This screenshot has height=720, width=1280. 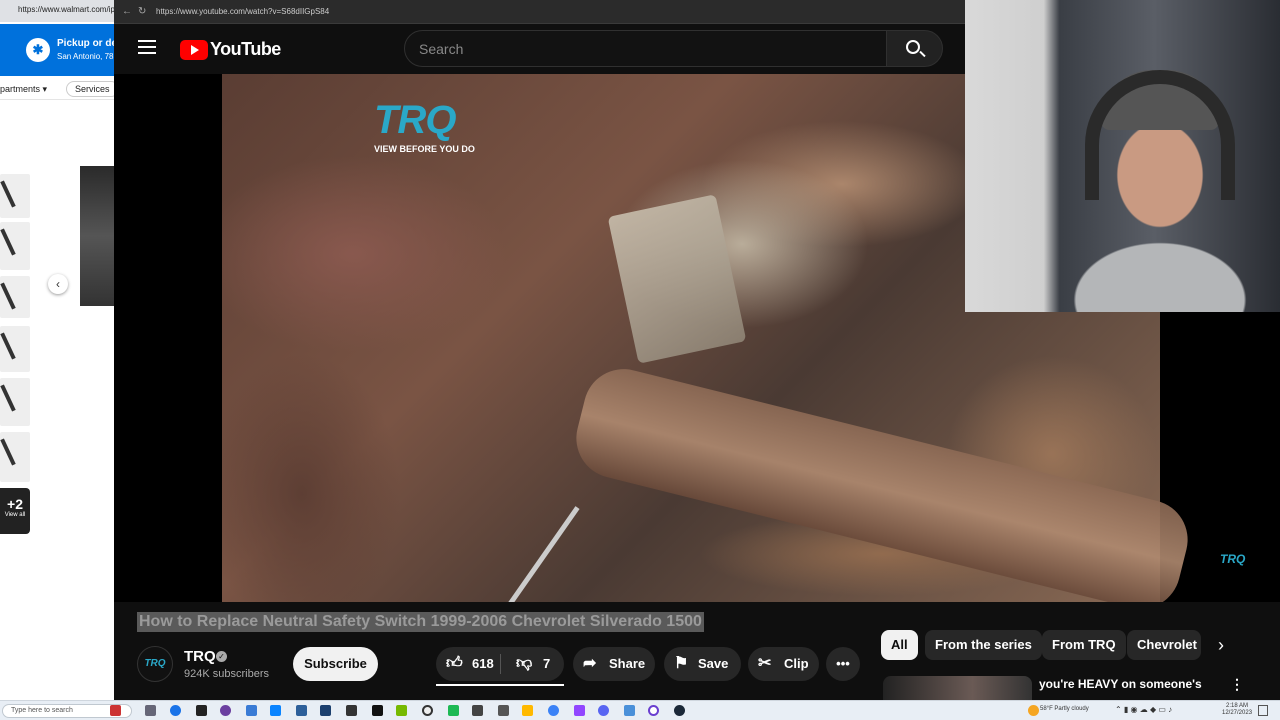 I want to click on more-count: +2, so click(x=15, y=504).